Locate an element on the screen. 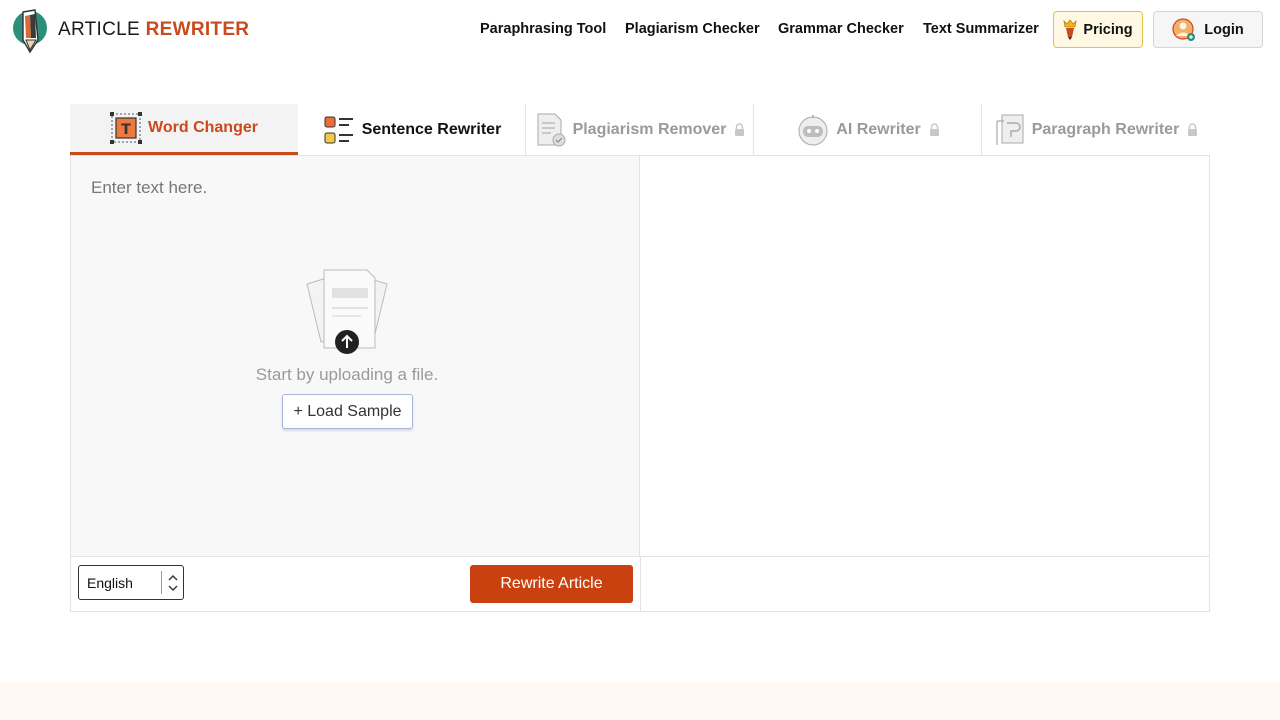 The image size is (1280, 720). rewrite-article-button: Rewrite Article is located at coordinates (551, 584).